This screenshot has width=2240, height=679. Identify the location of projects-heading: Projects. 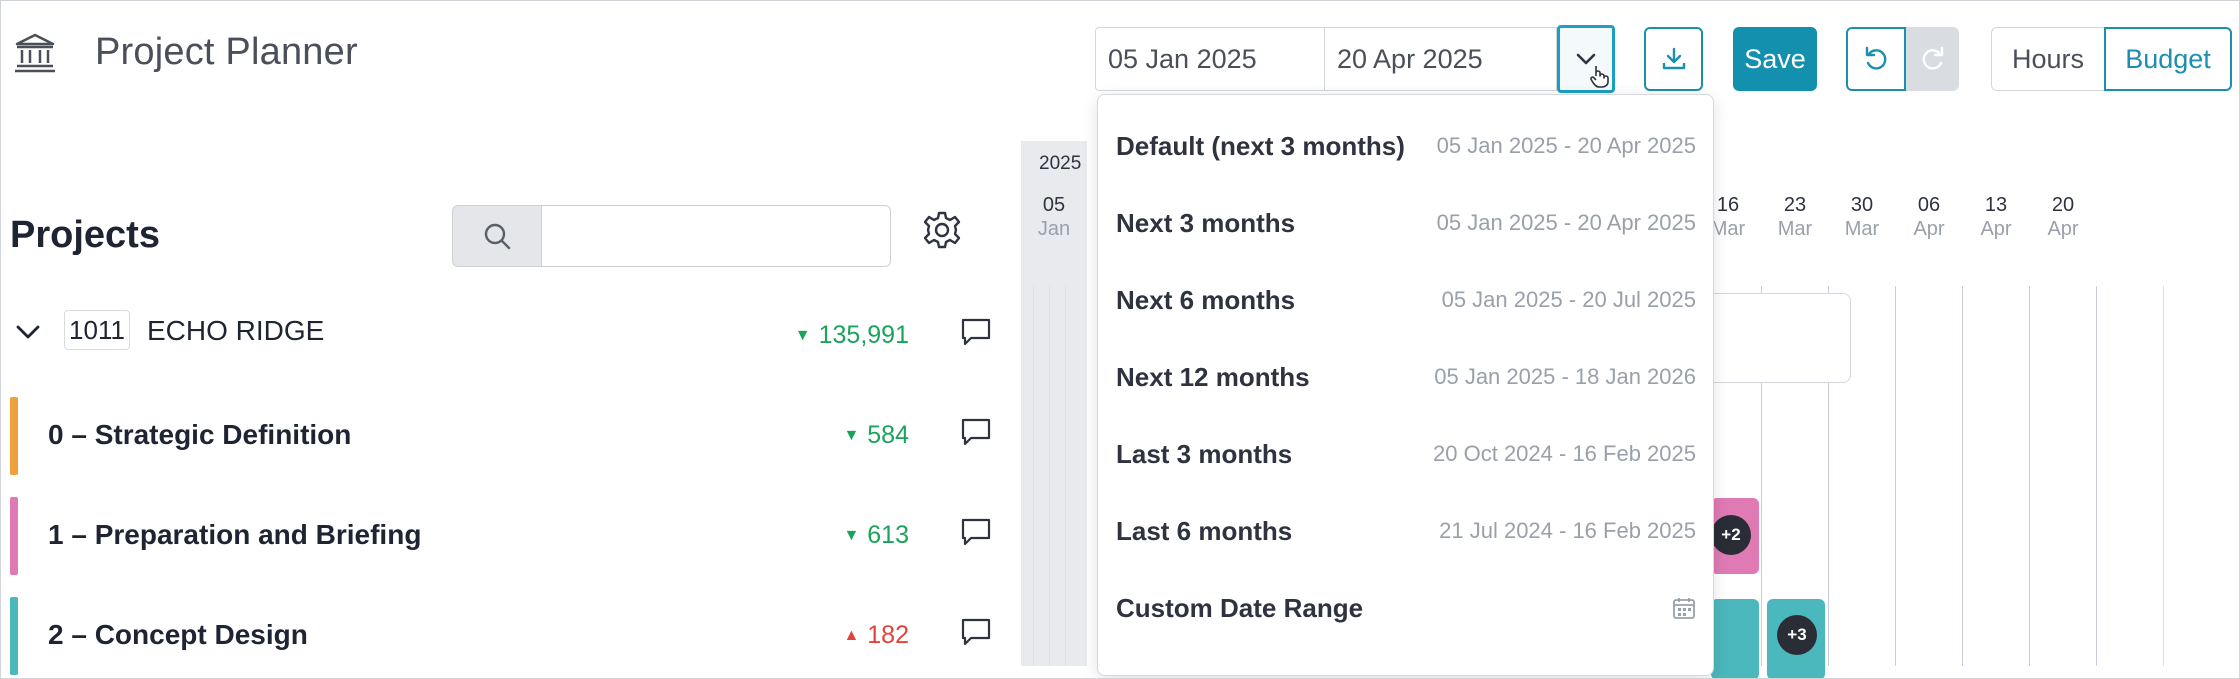
(85, 235).